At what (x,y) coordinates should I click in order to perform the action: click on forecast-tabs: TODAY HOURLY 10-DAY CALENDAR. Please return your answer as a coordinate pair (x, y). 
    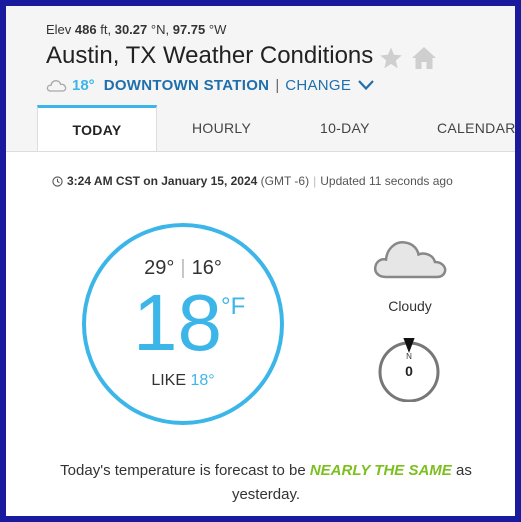
    Looking at the image, I should click on (260, 128).